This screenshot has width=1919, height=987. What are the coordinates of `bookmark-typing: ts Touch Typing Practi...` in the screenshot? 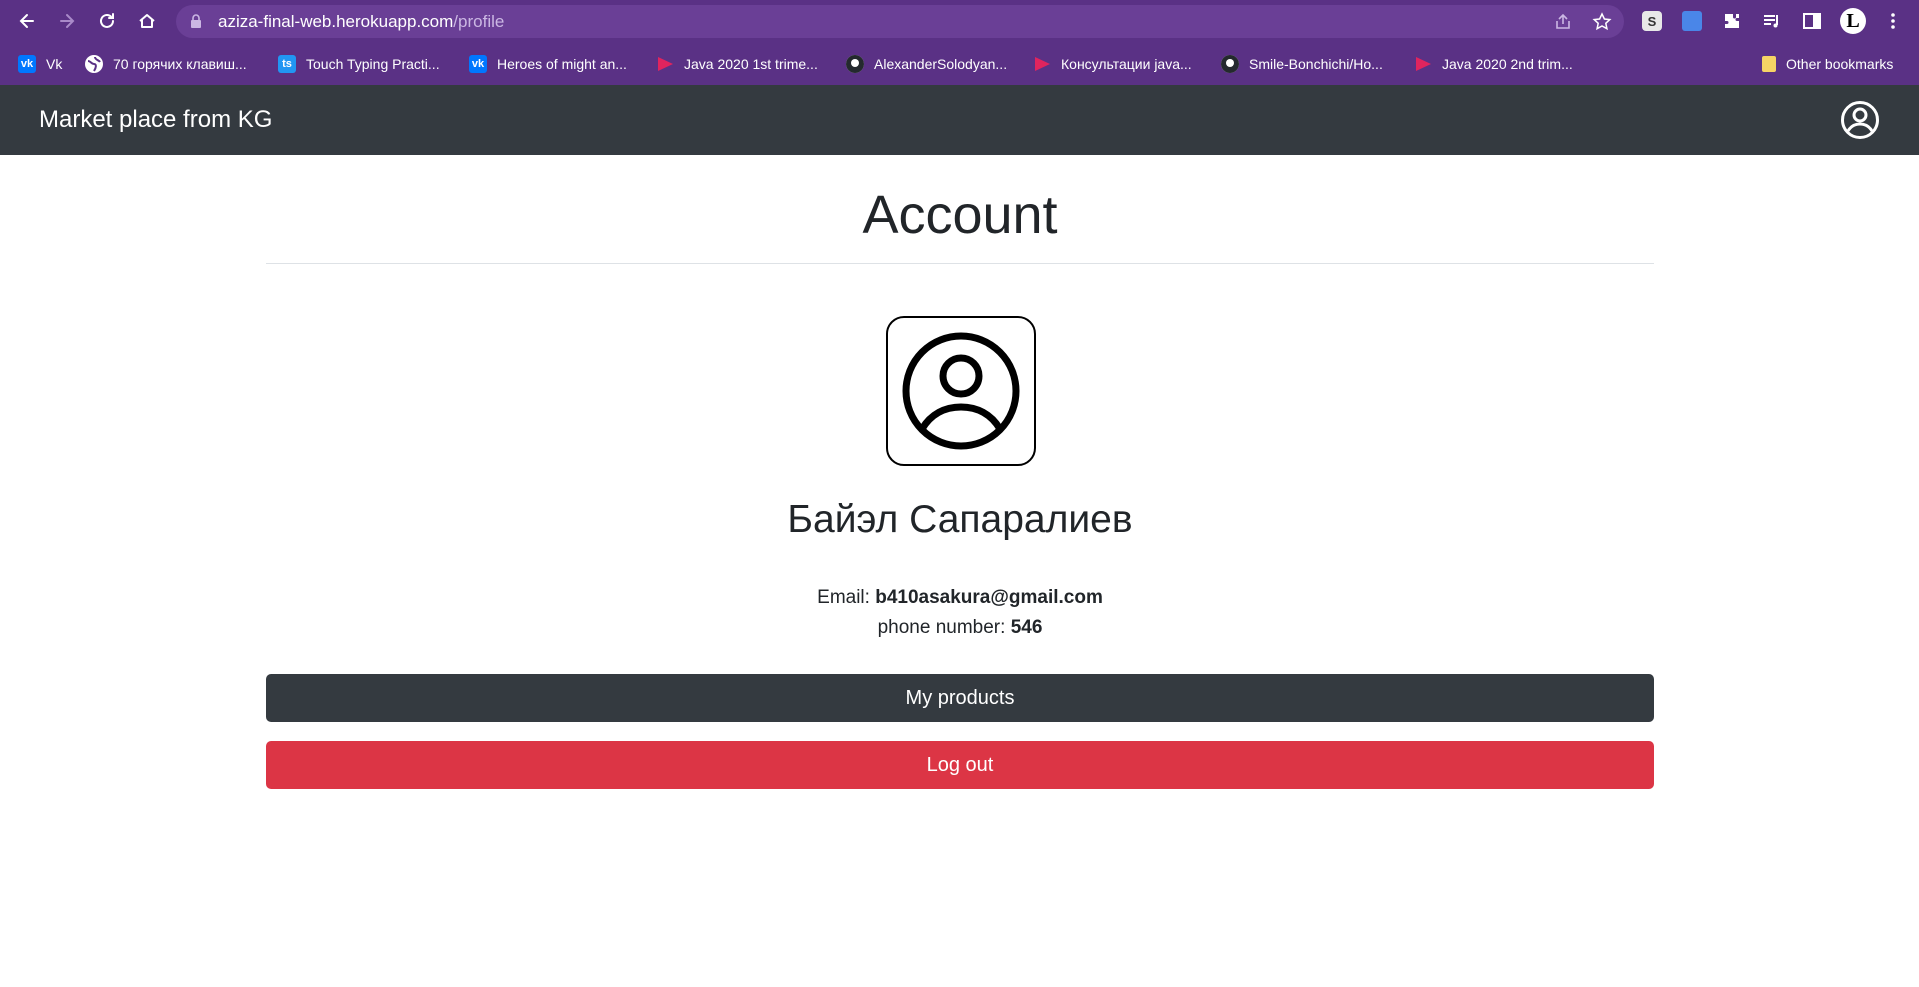 It's located at (359, 64).